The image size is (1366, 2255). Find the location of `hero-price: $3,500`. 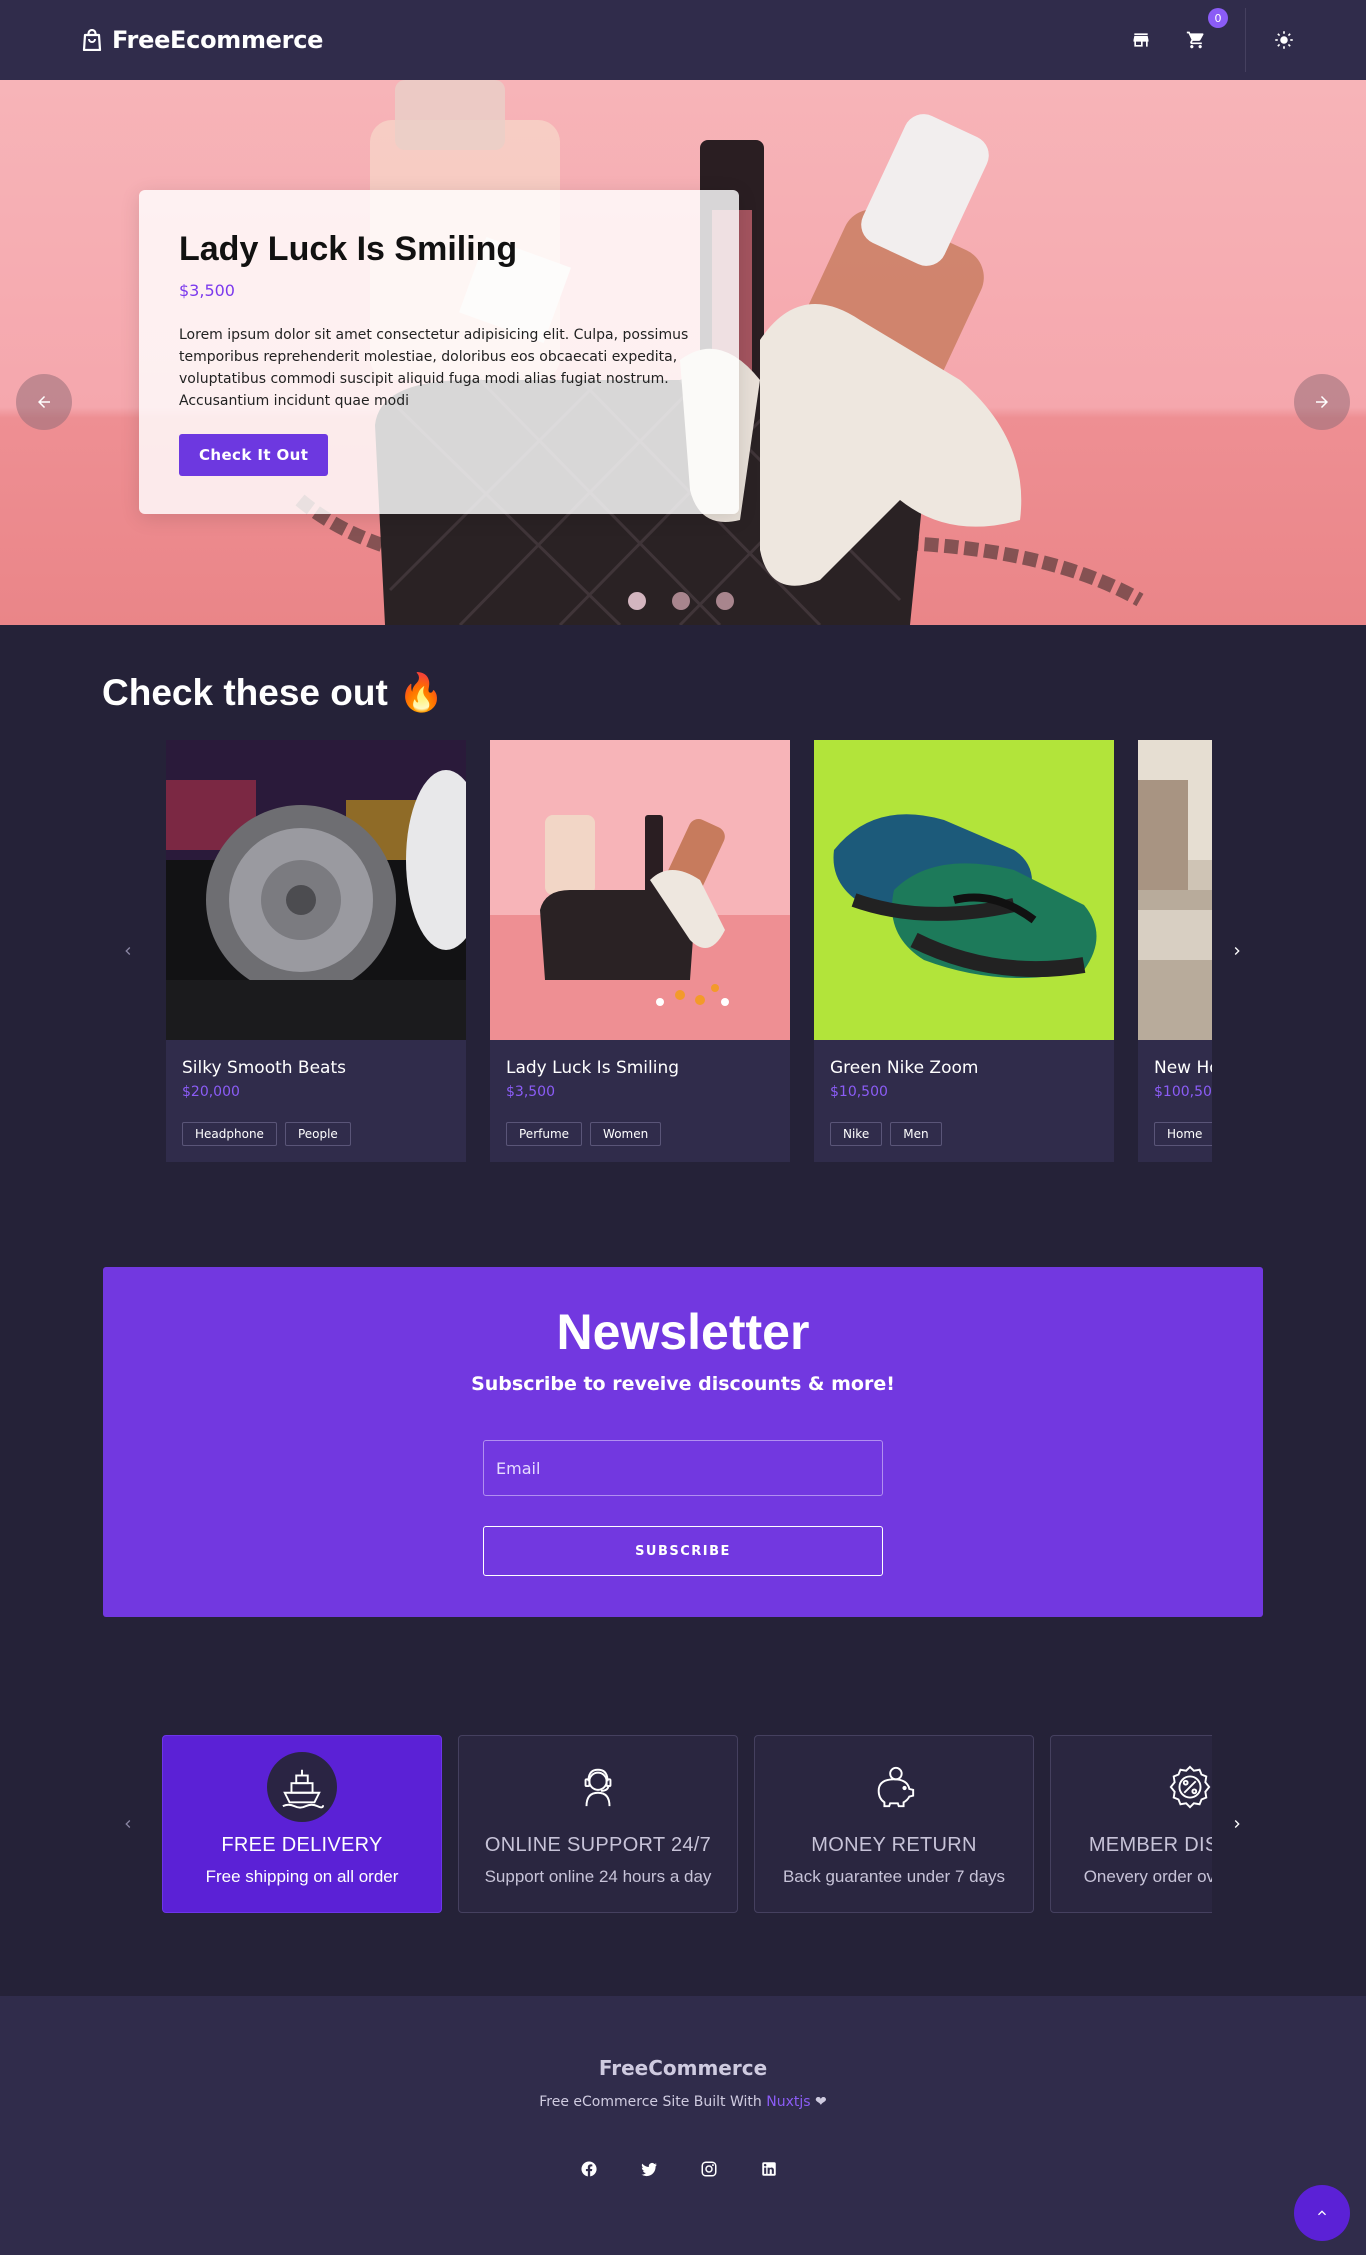

hero-price: $3,500 is located at coordinates (207, 290).